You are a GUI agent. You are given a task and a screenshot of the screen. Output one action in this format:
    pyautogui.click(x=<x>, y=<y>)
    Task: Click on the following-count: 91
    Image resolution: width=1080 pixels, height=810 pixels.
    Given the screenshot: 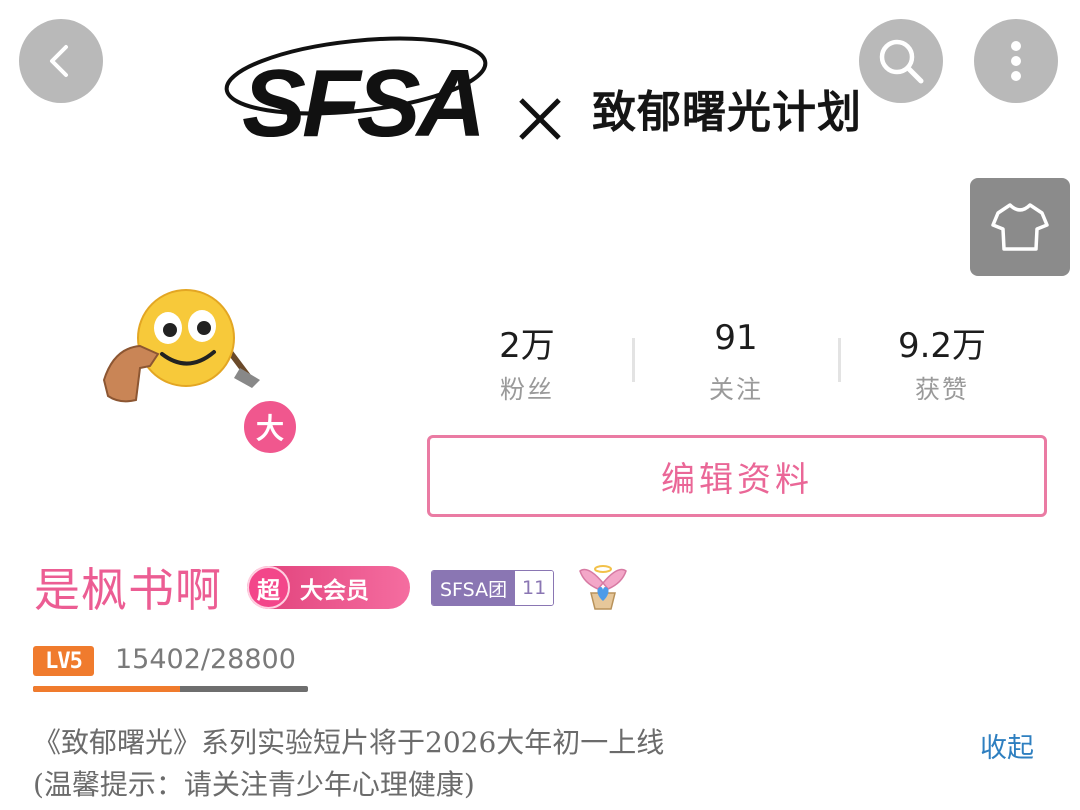 What is the action you would take?
    pyautogui.click(x=736, y=338)
    